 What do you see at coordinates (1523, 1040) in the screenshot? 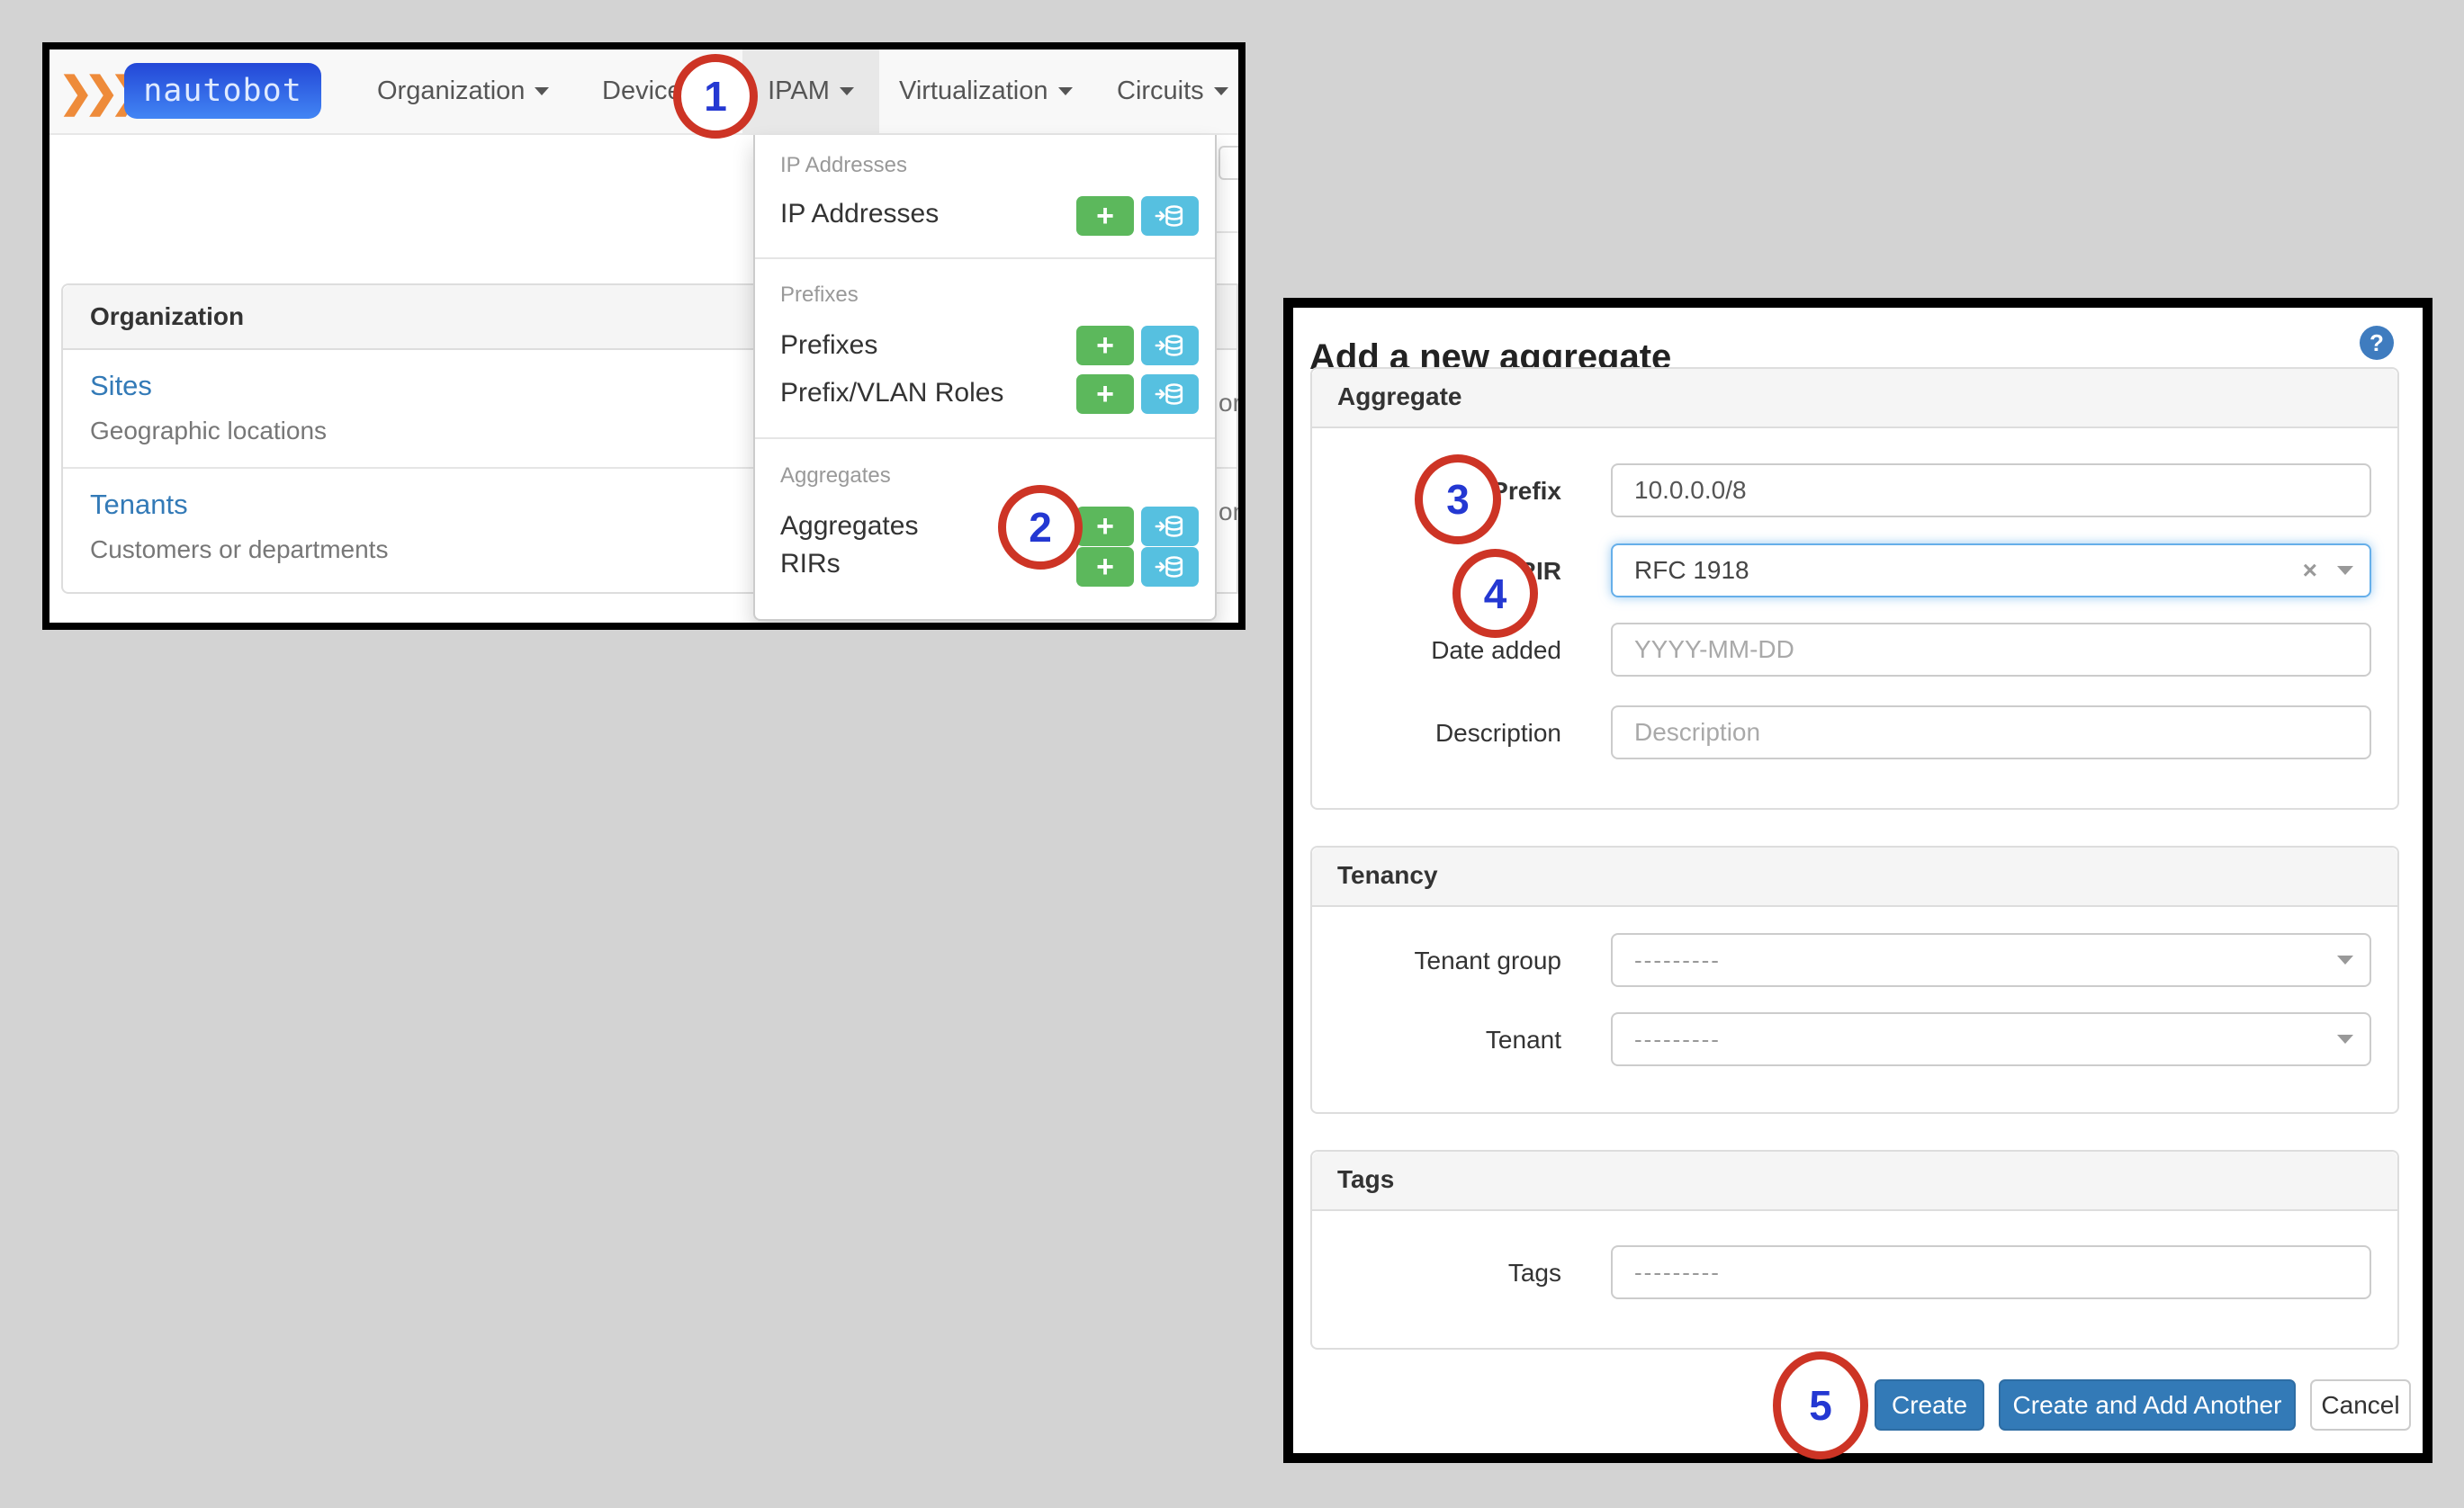
I see `tenant-label: Tenant` at bounding box center [1523, 1040].